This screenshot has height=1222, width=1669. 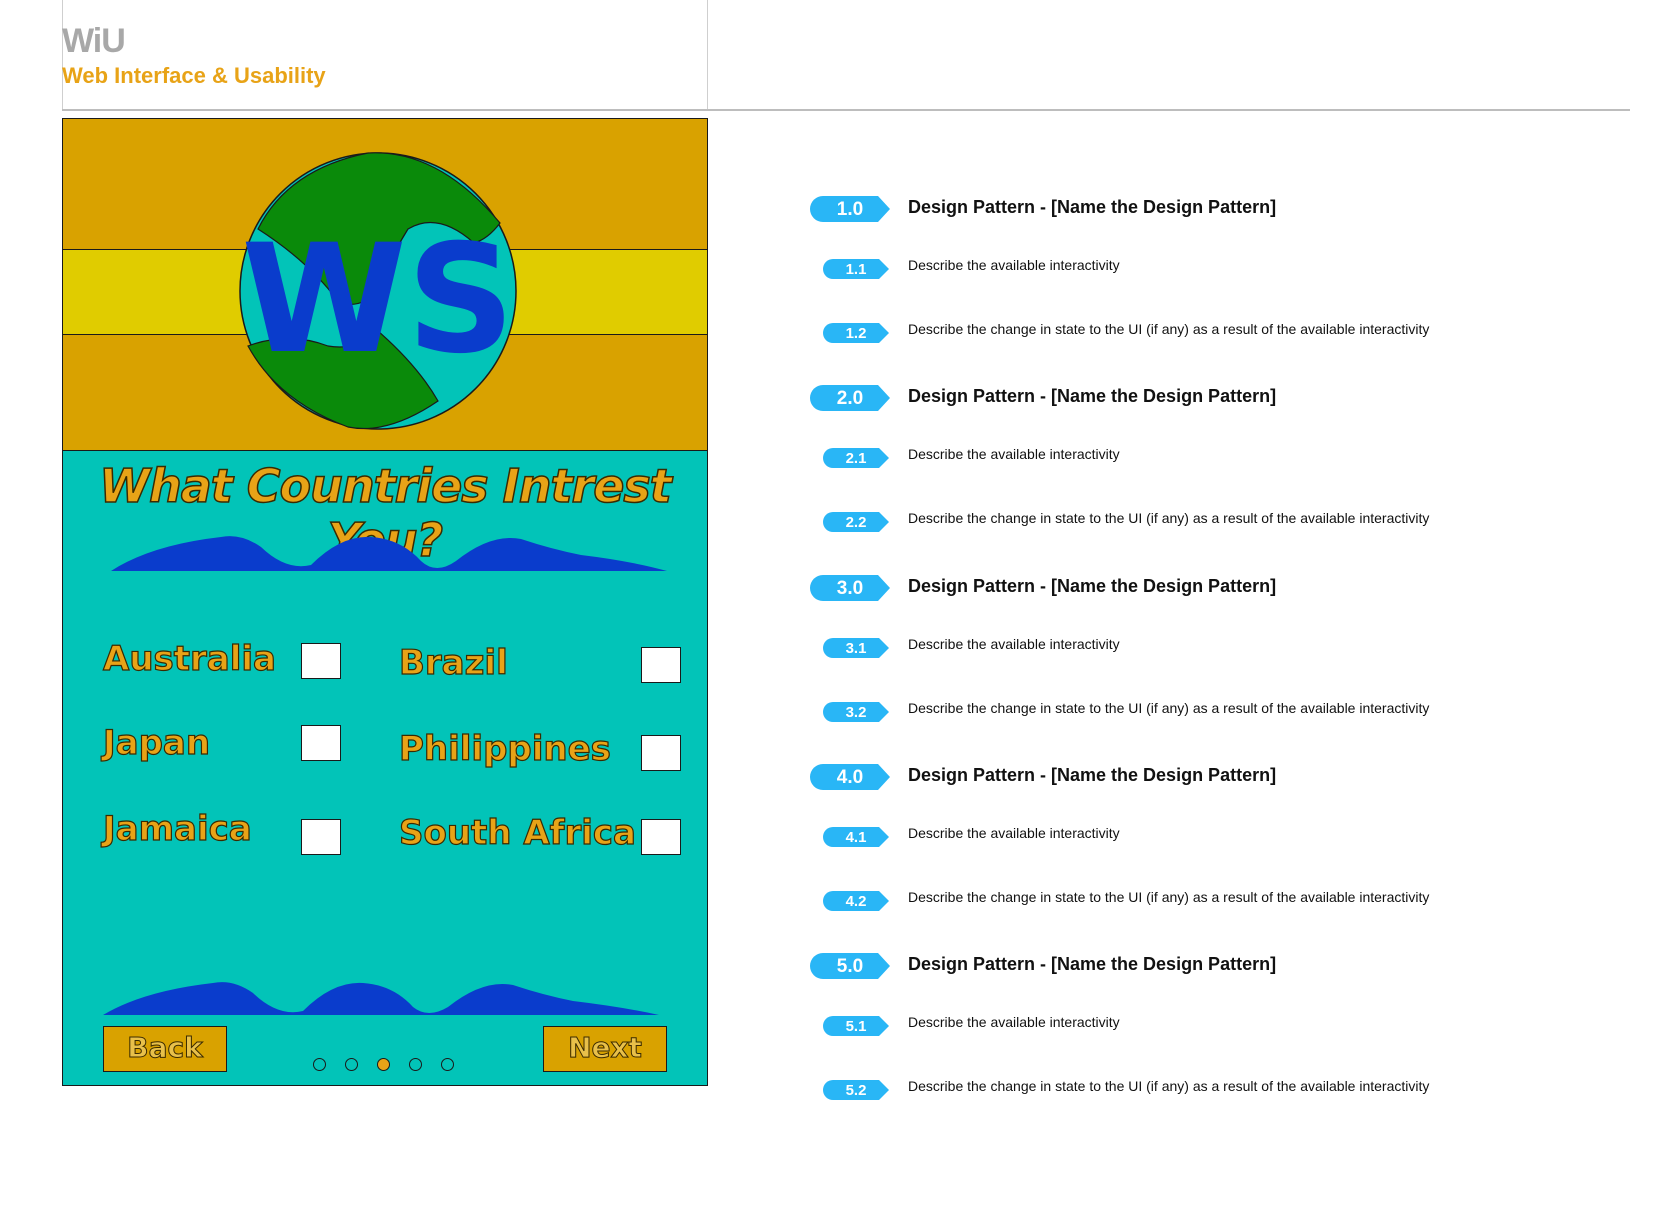 I want to click on country-label-philippines: Philippines, so click(x=504, y=748).